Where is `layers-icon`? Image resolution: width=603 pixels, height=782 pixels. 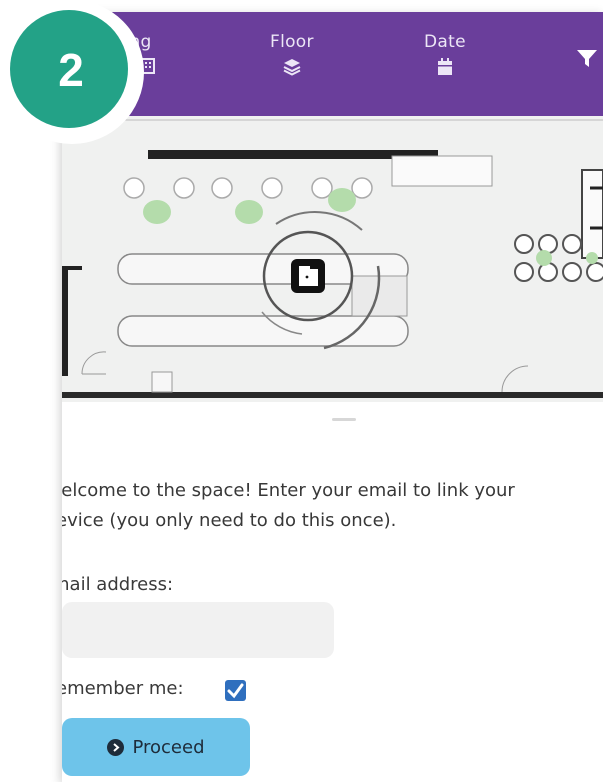 layers-icon is located at coordinates (292, 67).